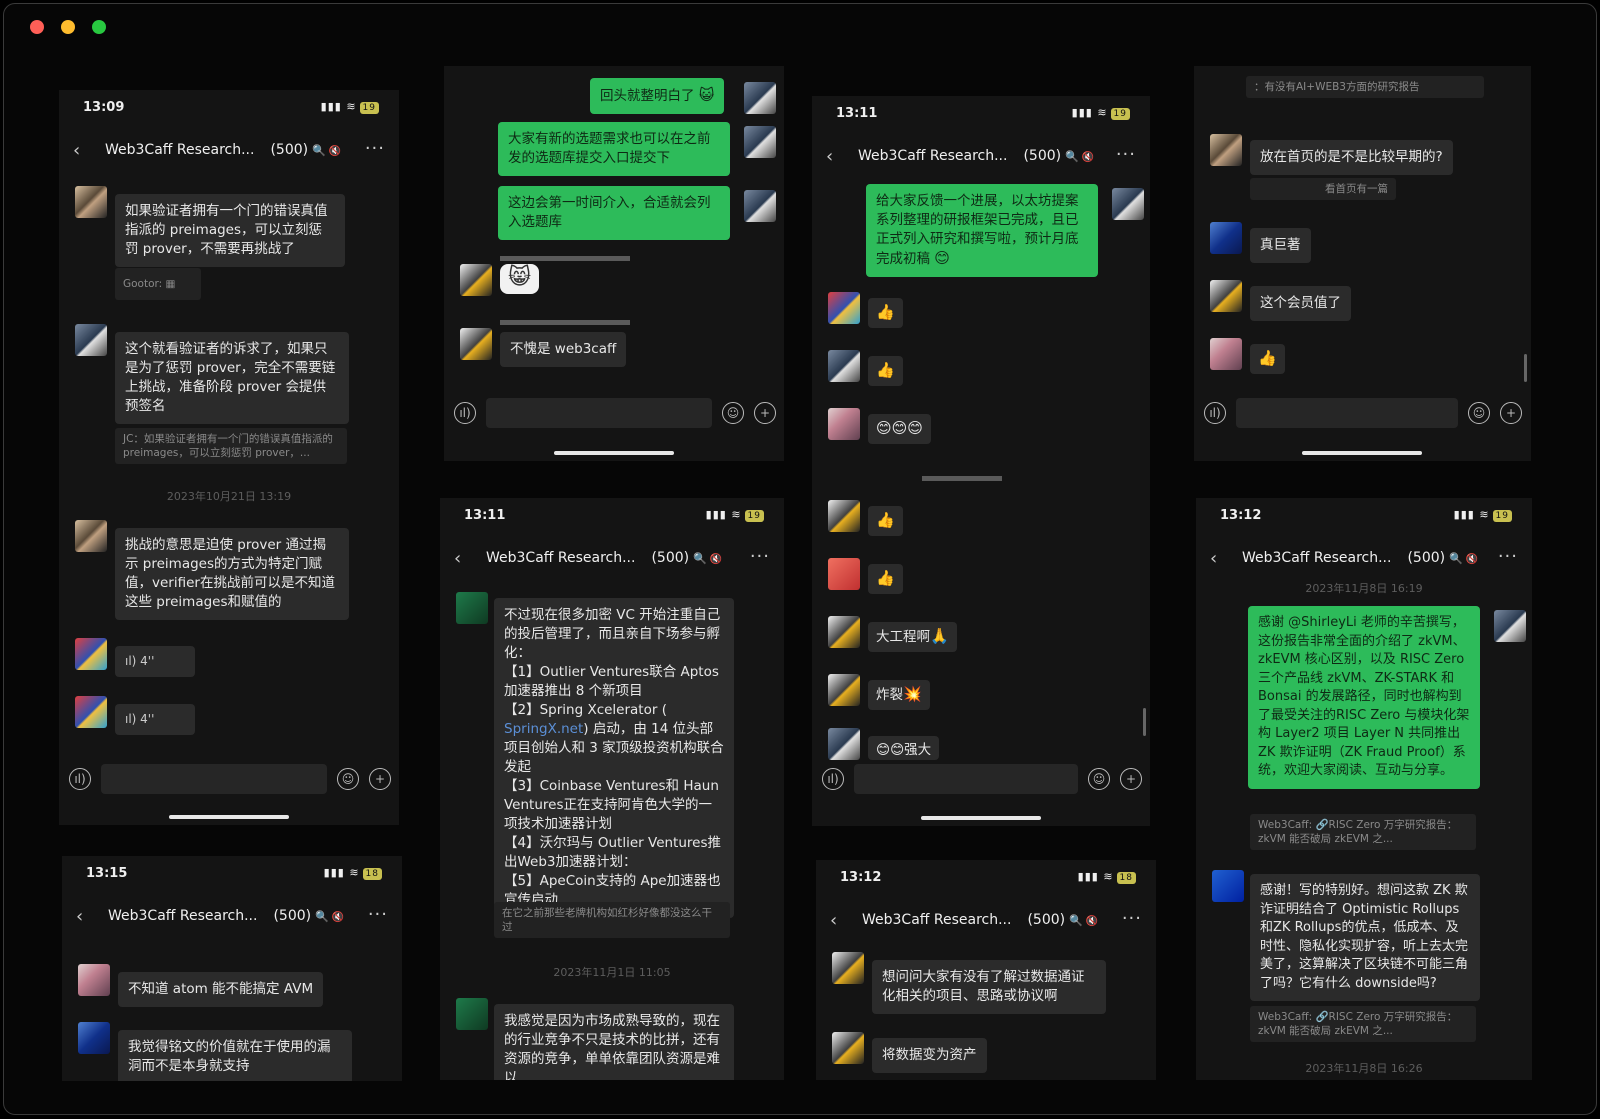 The height and width of the screenshot is (1119, 1600). What do you see at coordinates (1300, 303) in the screenshot?
I see `message-bubble: 这个会员值了` at bounding box center [1300, 303].